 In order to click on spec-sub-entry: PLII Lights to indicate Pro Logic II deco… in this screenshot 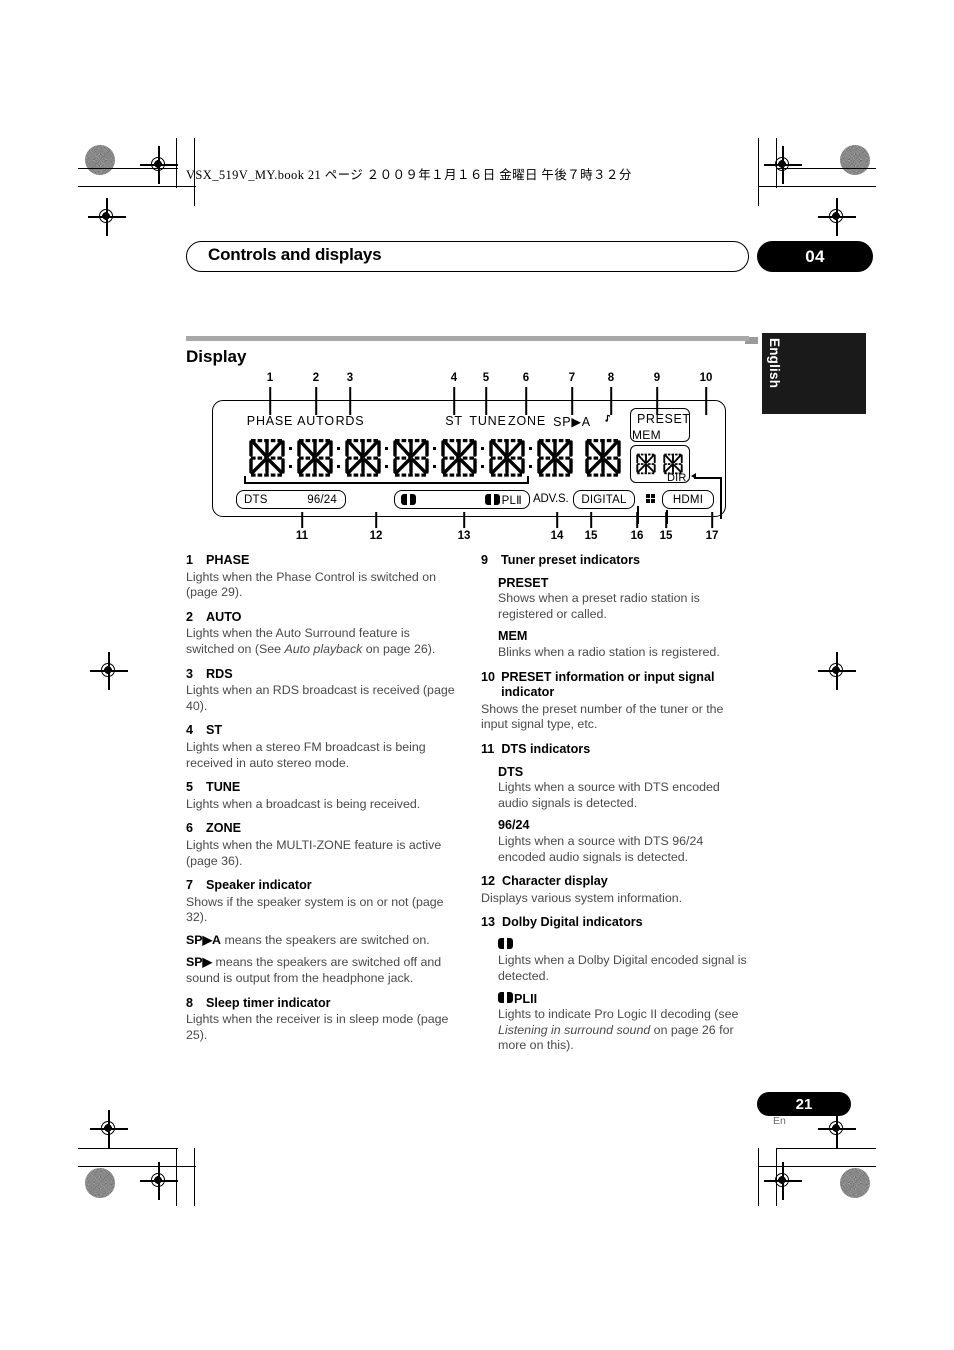, I will do `click(625, 1022)`.